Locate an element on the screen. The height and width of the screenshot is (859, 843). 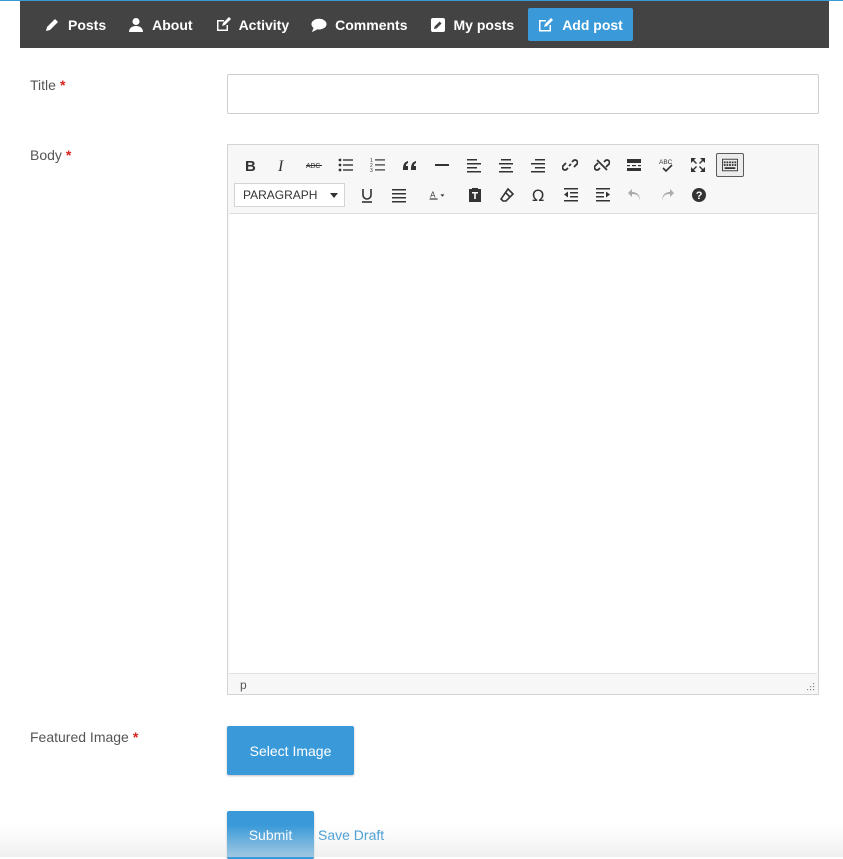
special-character-button: Ω is located at coordinates (539, 195).